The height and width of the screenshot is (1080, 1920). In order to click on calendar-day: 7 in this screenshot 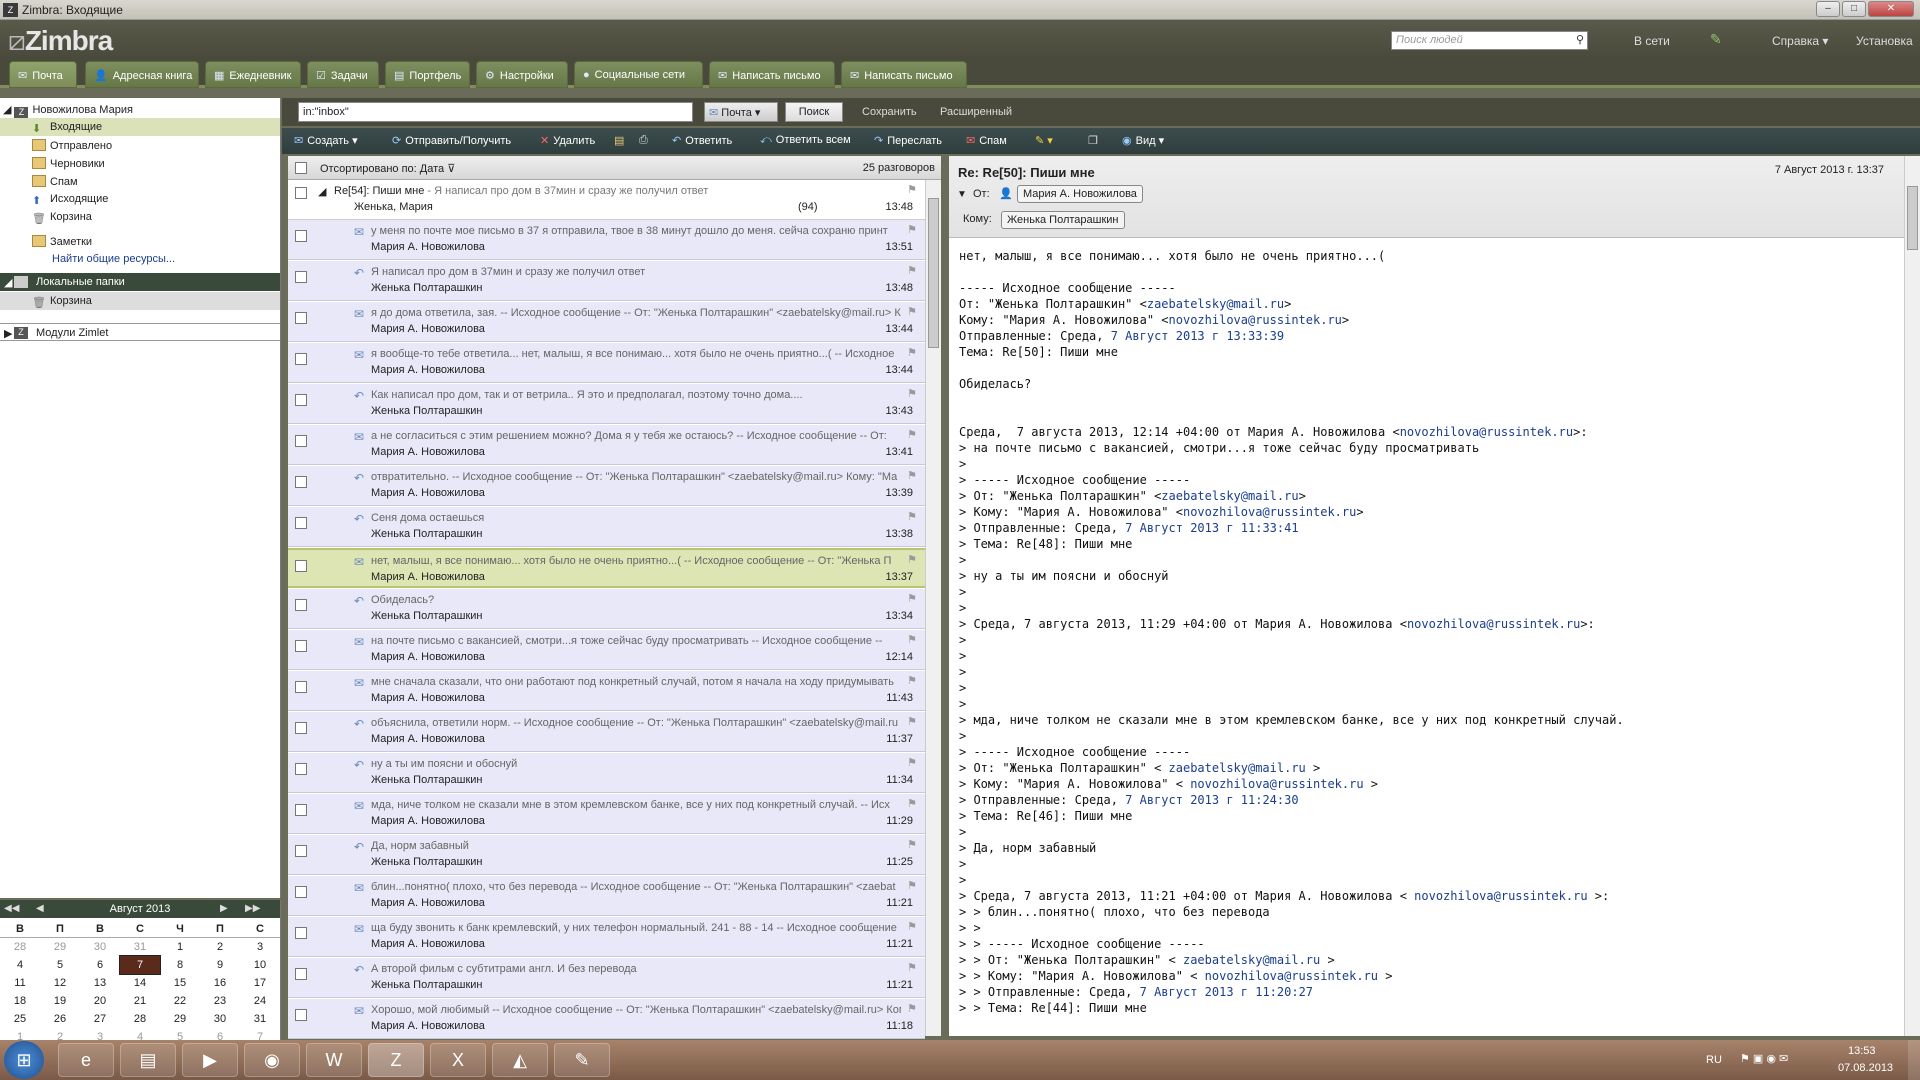, I will do `click(140, 965)`.